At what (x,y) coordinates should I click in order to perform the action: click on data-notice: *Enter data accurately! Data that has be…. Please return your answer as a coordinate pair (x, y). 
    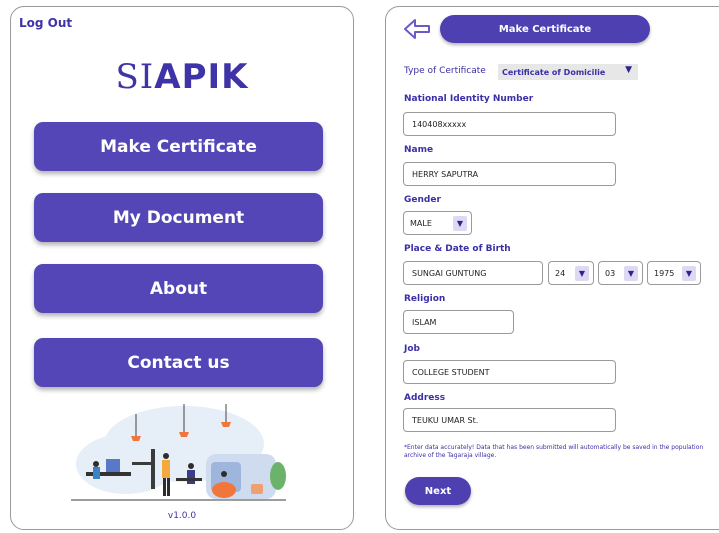
    Looking at the image, I should click on (554, 451).